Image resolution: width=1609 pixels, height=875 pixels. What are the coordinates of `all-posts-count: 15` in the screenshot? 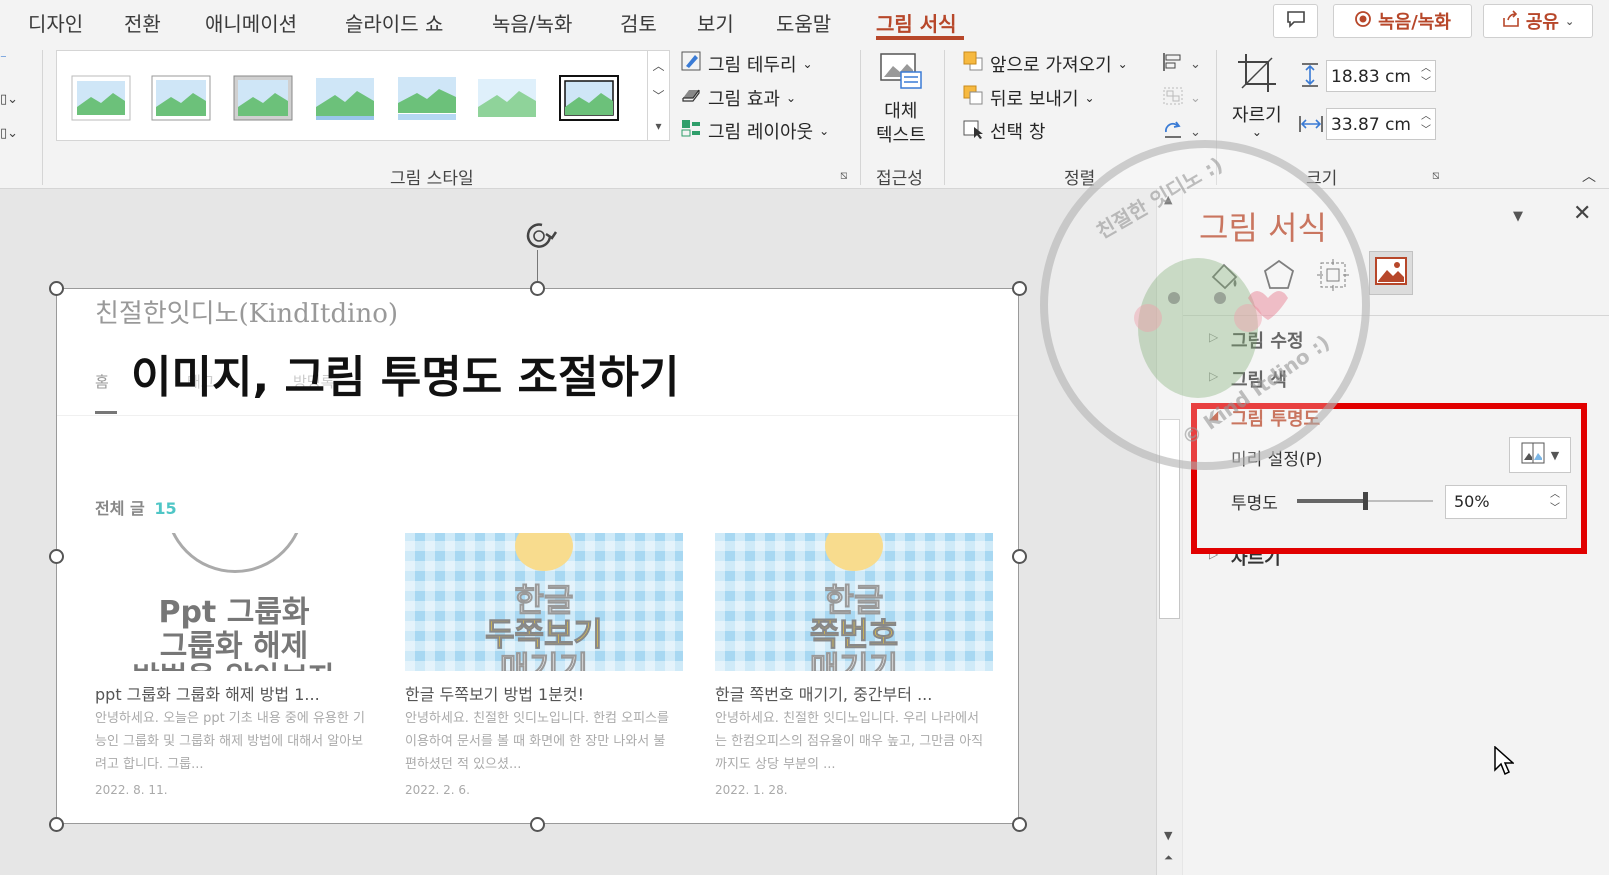 It's located at (165, 508).